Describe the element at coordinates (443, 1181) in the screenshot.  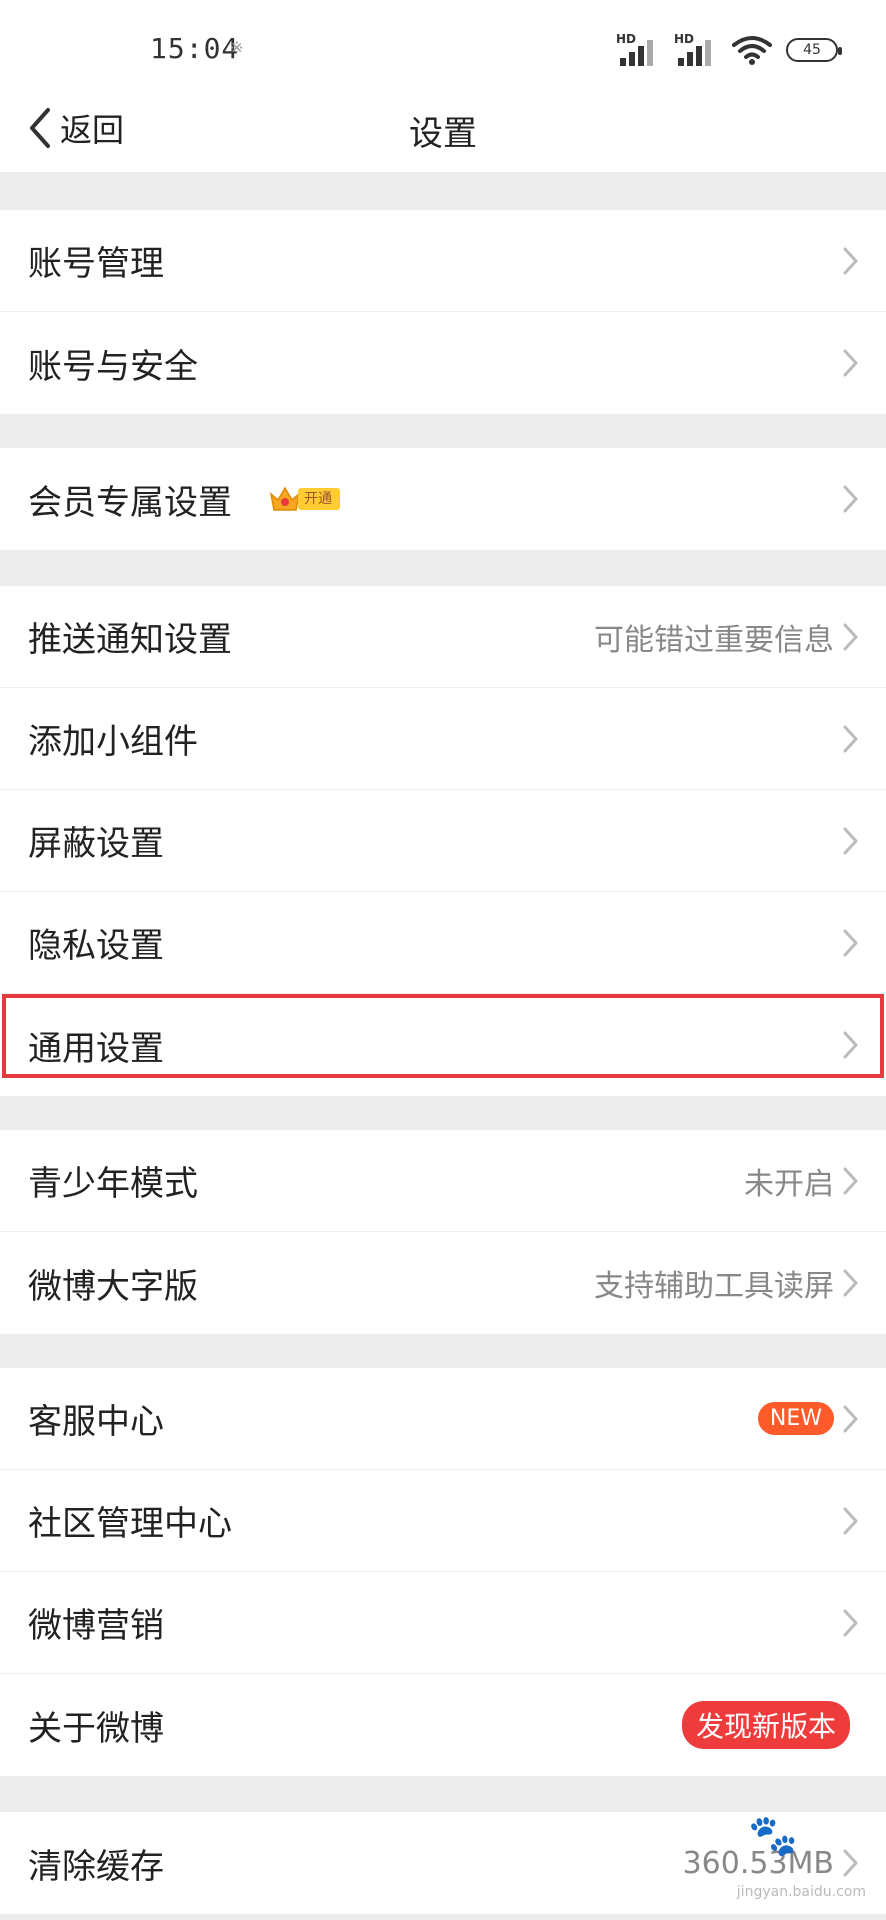
I see `settings-row-teen-mode: 青少年模式 未开启` at that location.